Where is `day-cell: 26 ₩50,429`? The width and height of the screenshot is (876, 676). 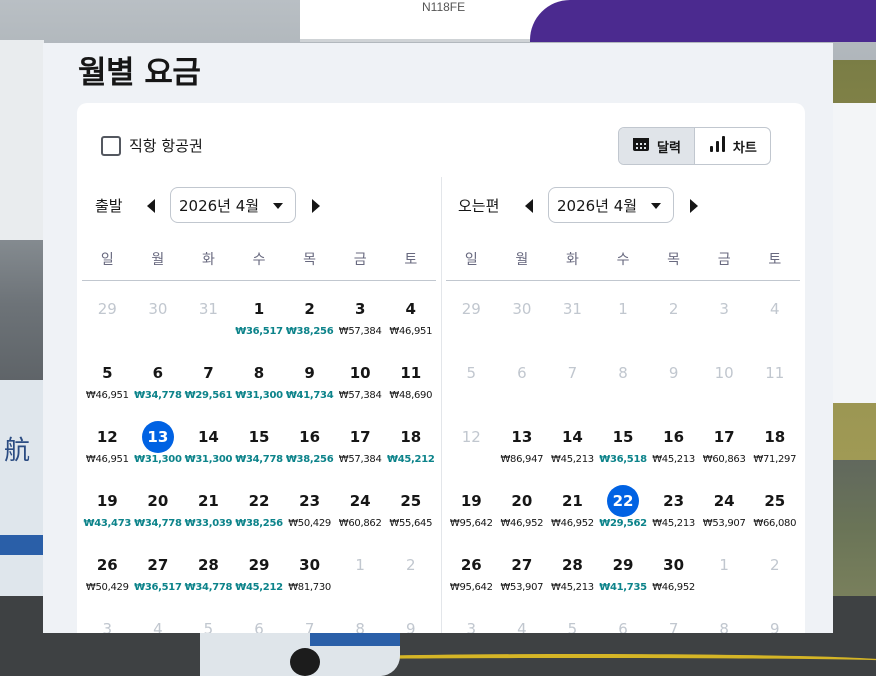
day-cell: 26 ₩50,429 is located at coordinates (107, 581).